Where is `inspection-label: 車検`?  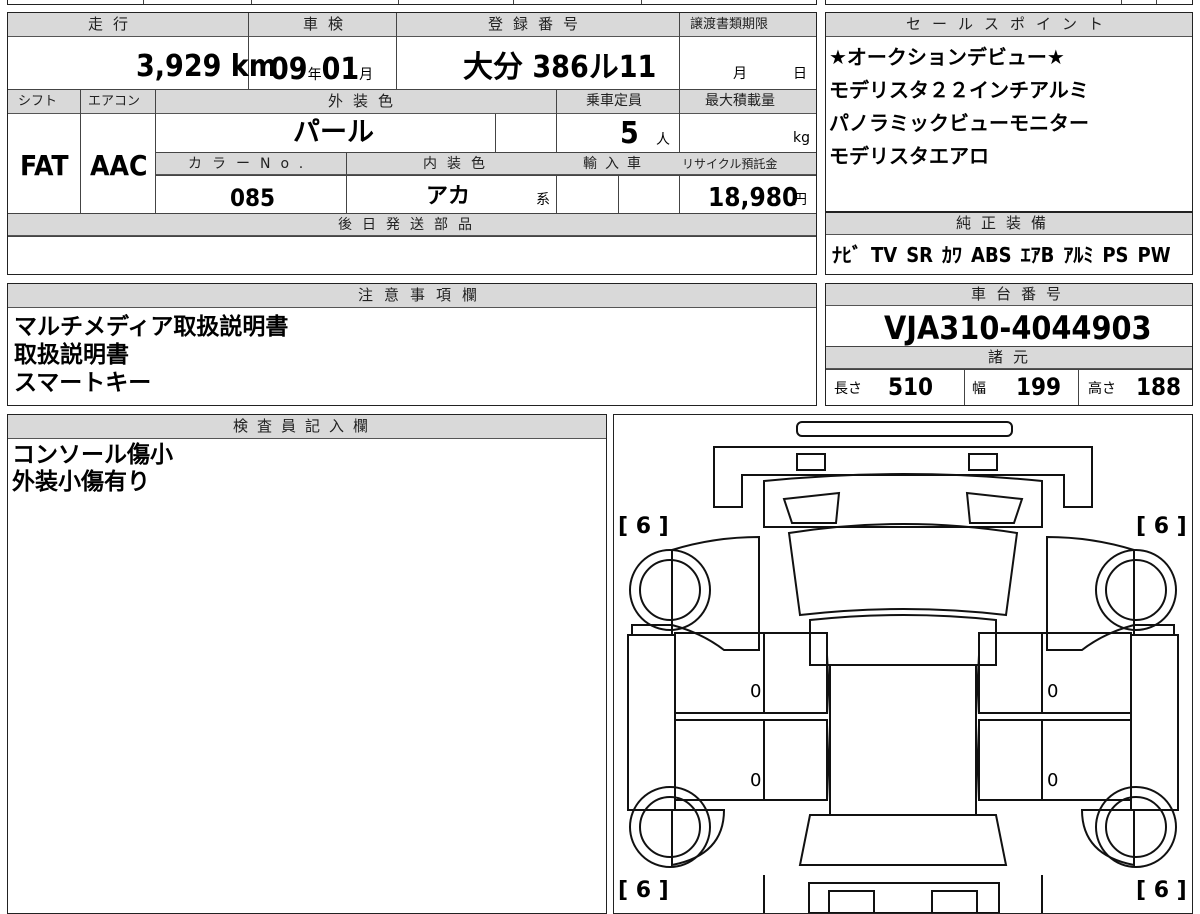
inspection-label: 車検 is located at coordinates (328, 24).